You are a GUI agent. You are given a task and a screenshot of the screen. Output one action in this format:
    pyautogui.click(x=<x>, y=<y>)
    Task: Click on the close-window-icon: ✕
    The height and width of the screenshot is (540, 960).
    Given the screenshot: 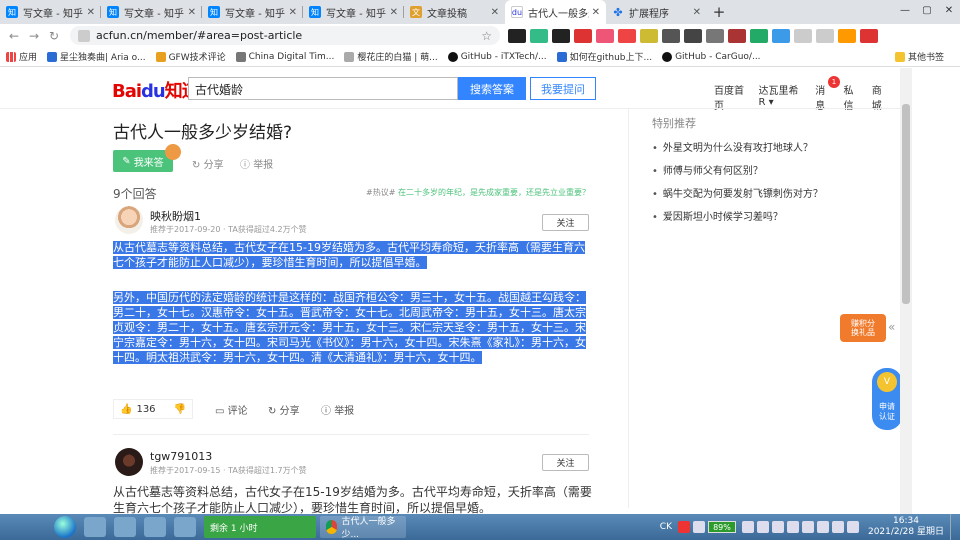 What is the action you would take?
    pyautogui.click(x=949, y=10)
    